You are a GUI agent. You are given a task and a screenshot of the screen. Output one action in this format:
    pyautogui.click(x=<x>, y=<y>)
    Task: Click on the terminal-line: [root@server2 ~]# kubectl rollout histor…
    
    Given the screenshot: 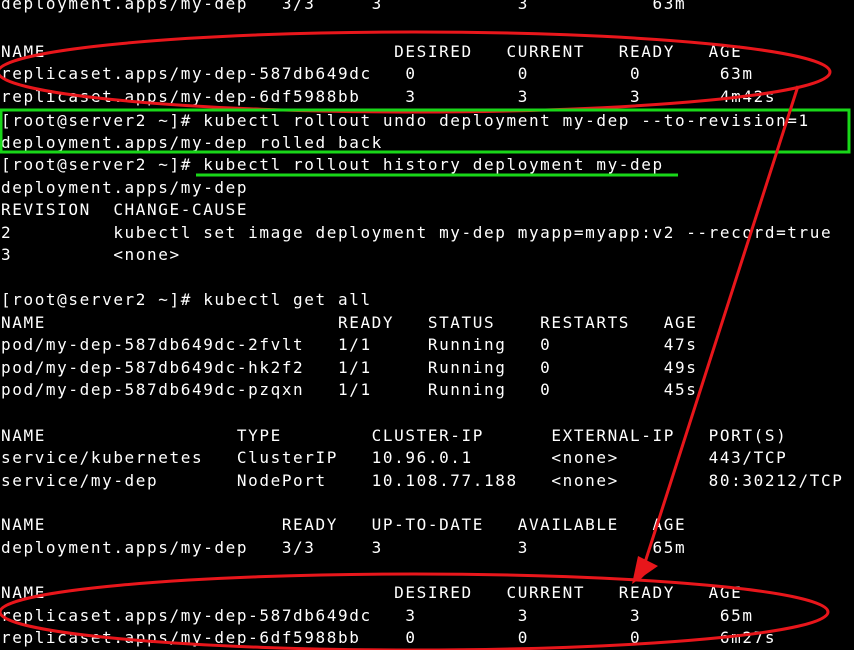 What is the action you would take?
    pyautogui.click(x=332, y=164)
    